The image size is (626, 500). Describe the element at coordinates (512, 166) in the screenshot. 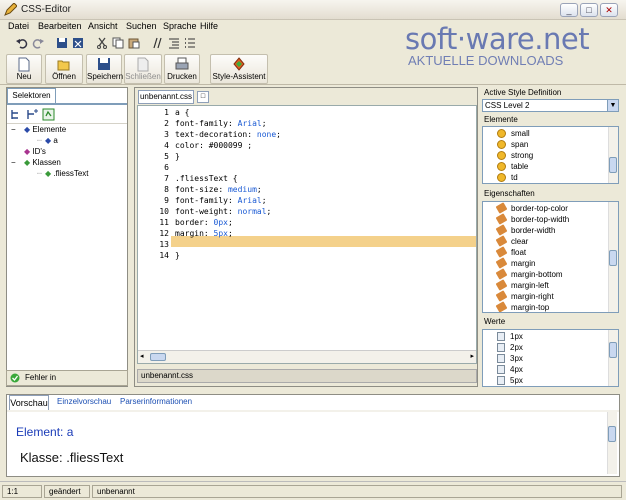

I see `list-item: table` at that location.